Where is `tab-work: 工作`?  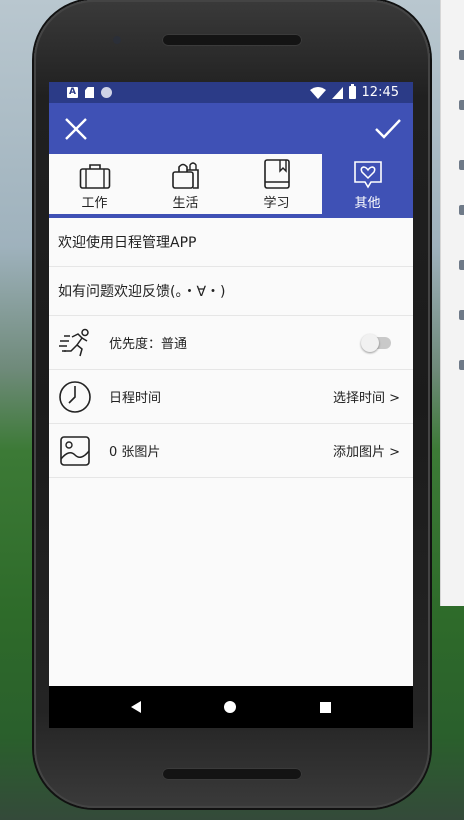
tab-work: 工作 is located at coordinates (94, 184).